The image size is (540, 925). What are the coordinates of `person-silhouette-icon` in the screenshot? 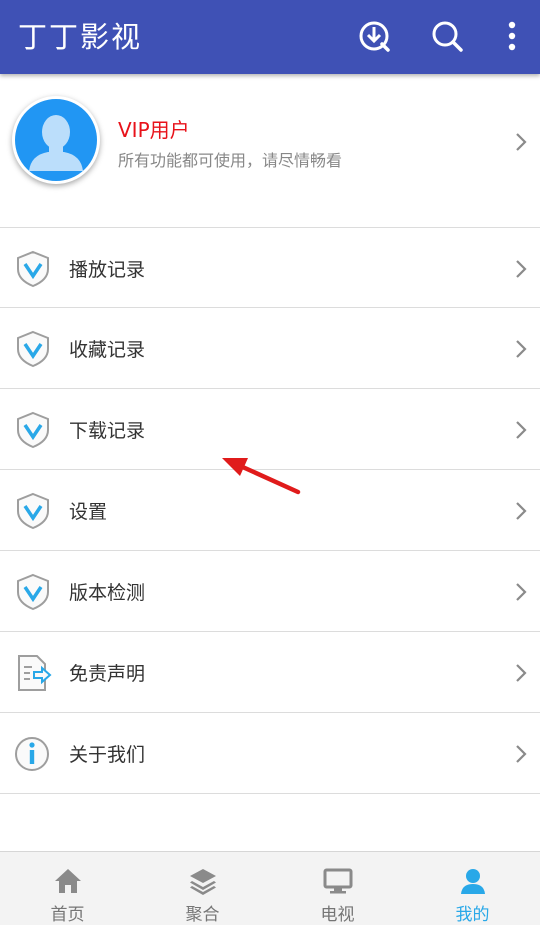 It's located at (56, 143).